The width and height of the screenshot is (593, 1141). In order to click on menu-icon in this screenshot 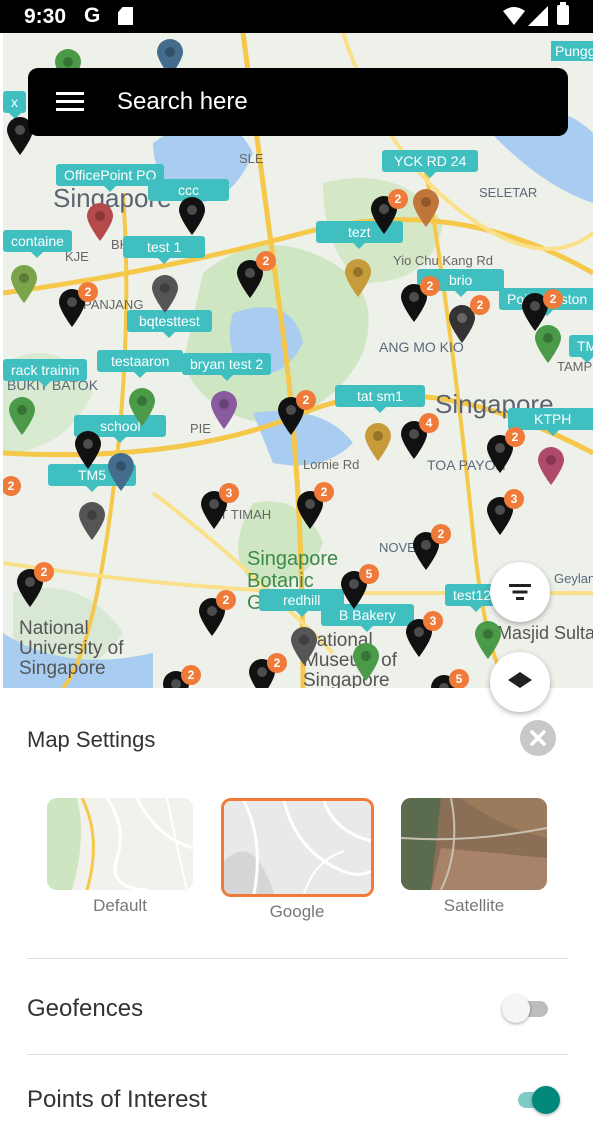, I will do `click(70, 102)`.